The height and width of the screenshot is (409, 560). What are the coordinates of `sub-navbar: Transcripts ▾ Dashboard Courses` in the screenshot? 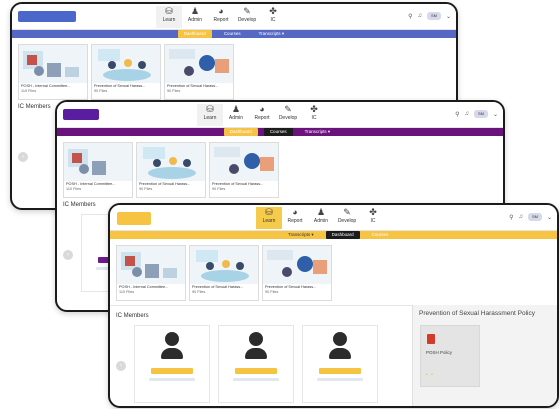 It's located at (333, 235).